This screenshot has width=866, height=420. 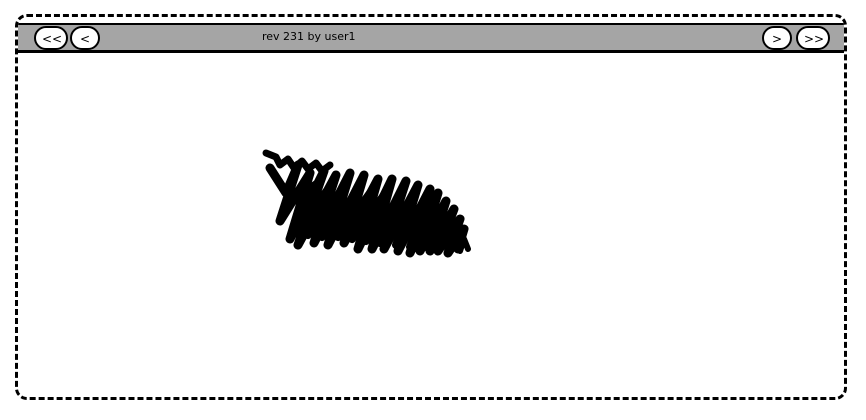 I want to click on revision-toolbar: << < rev 231 by user1 > >>, so click(x=431, y=38).